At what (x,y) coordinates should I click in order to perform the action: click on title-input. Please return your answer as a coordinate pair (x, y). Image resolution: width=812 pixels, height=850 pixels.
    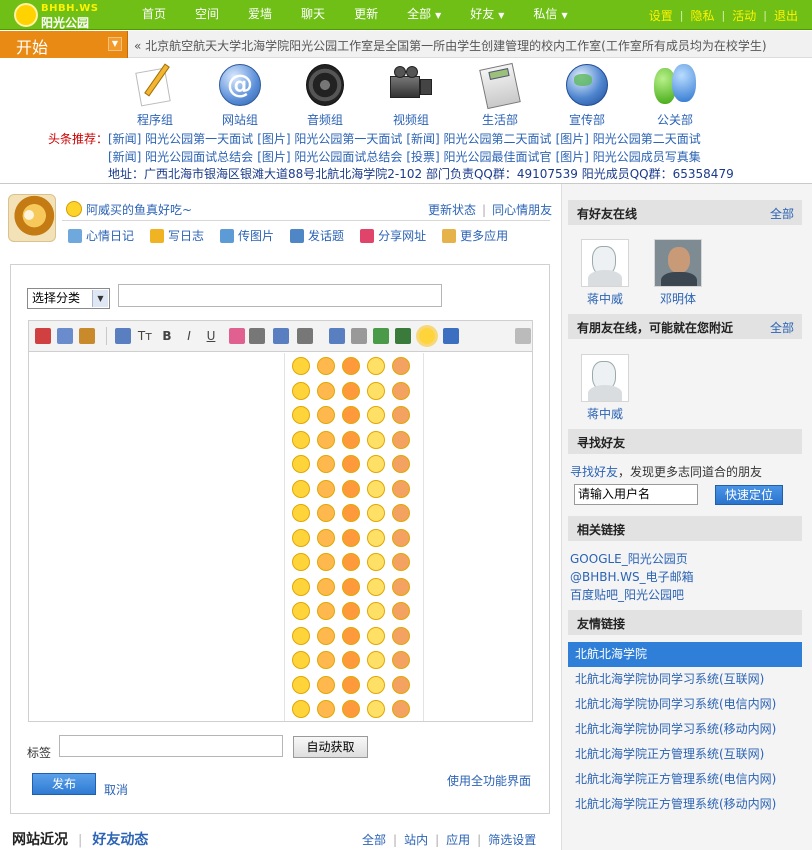
    Looking at the image, I should click on (280, 295).